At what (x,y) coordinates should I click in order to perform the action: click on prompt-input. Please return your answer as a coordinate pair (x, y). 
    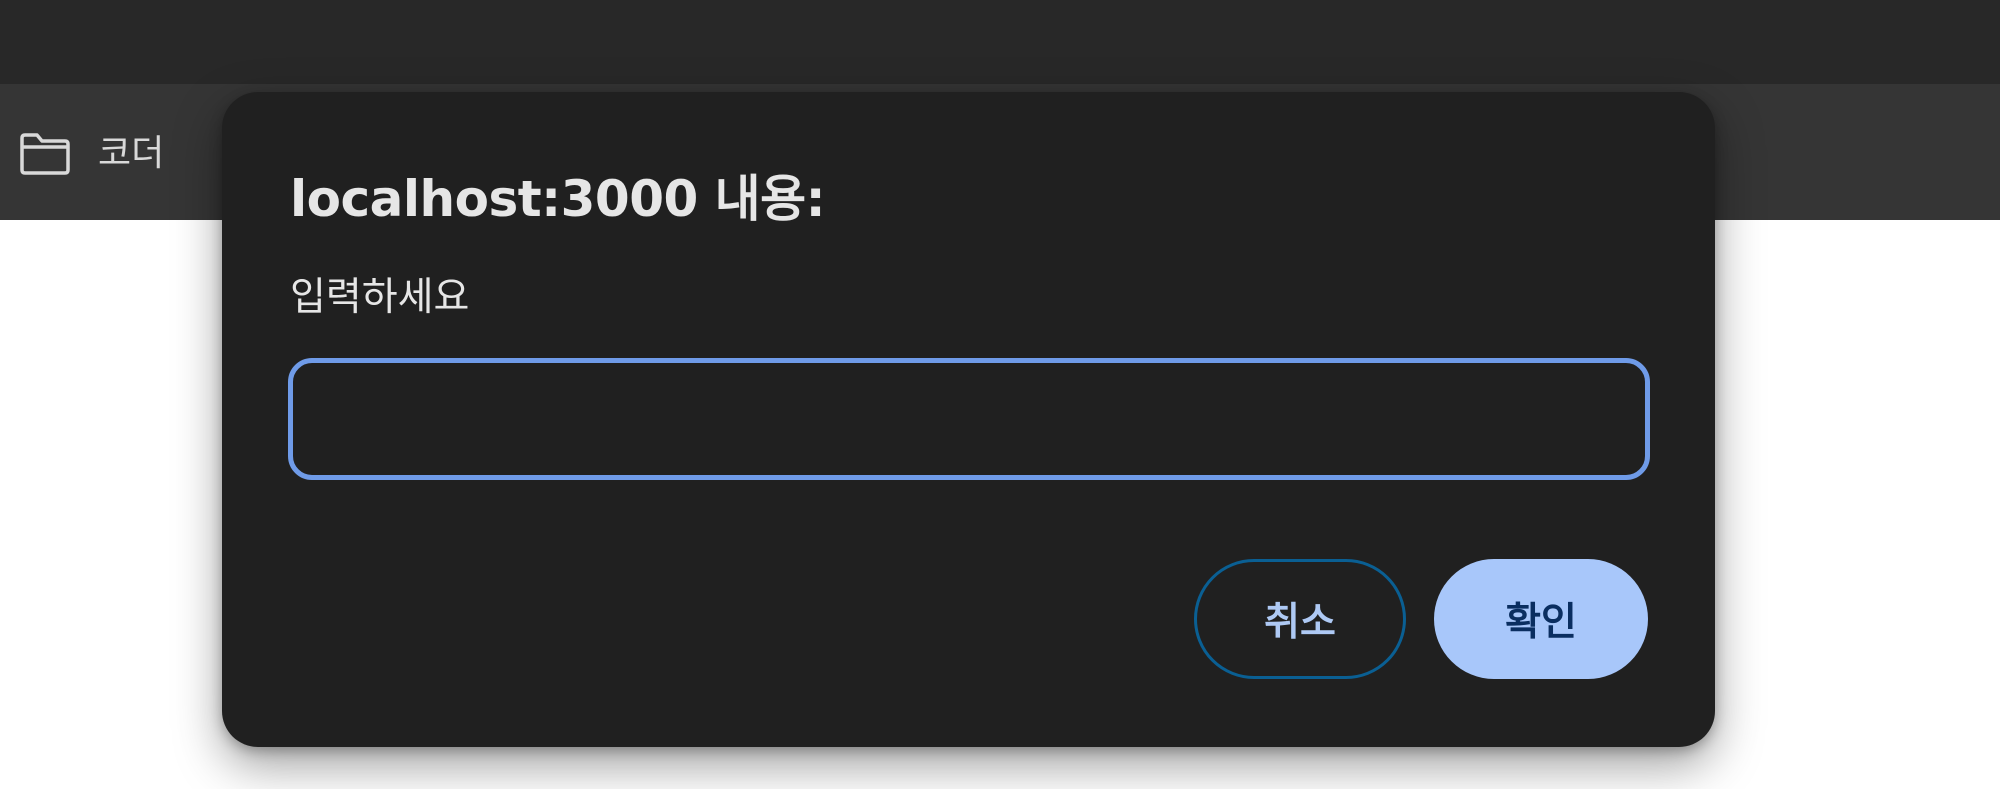
    Looking at the image, I should click on (969, 419).